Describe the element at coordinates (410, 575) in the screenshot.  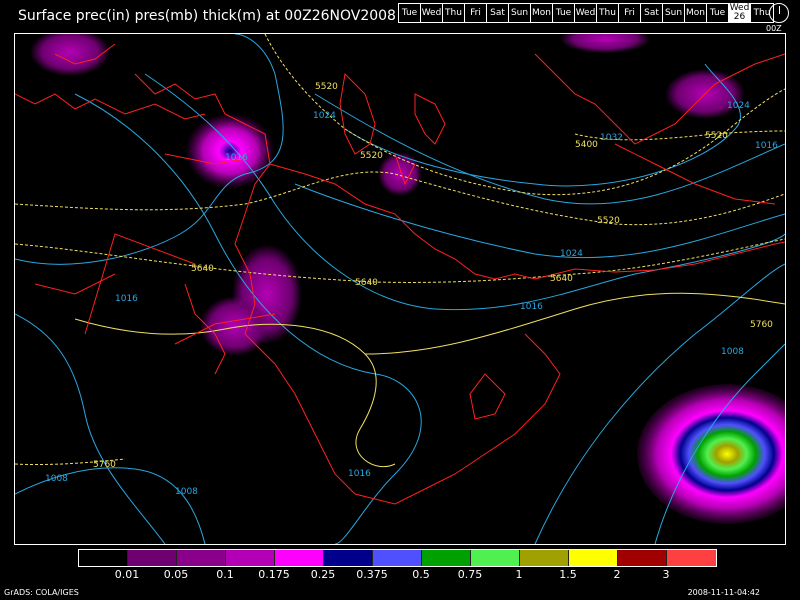
I see `legend-labels: 0.01 0.05 0.1 0.175 0.25 0.375 0.5 0.75 1 1.5 2 3` at that location.